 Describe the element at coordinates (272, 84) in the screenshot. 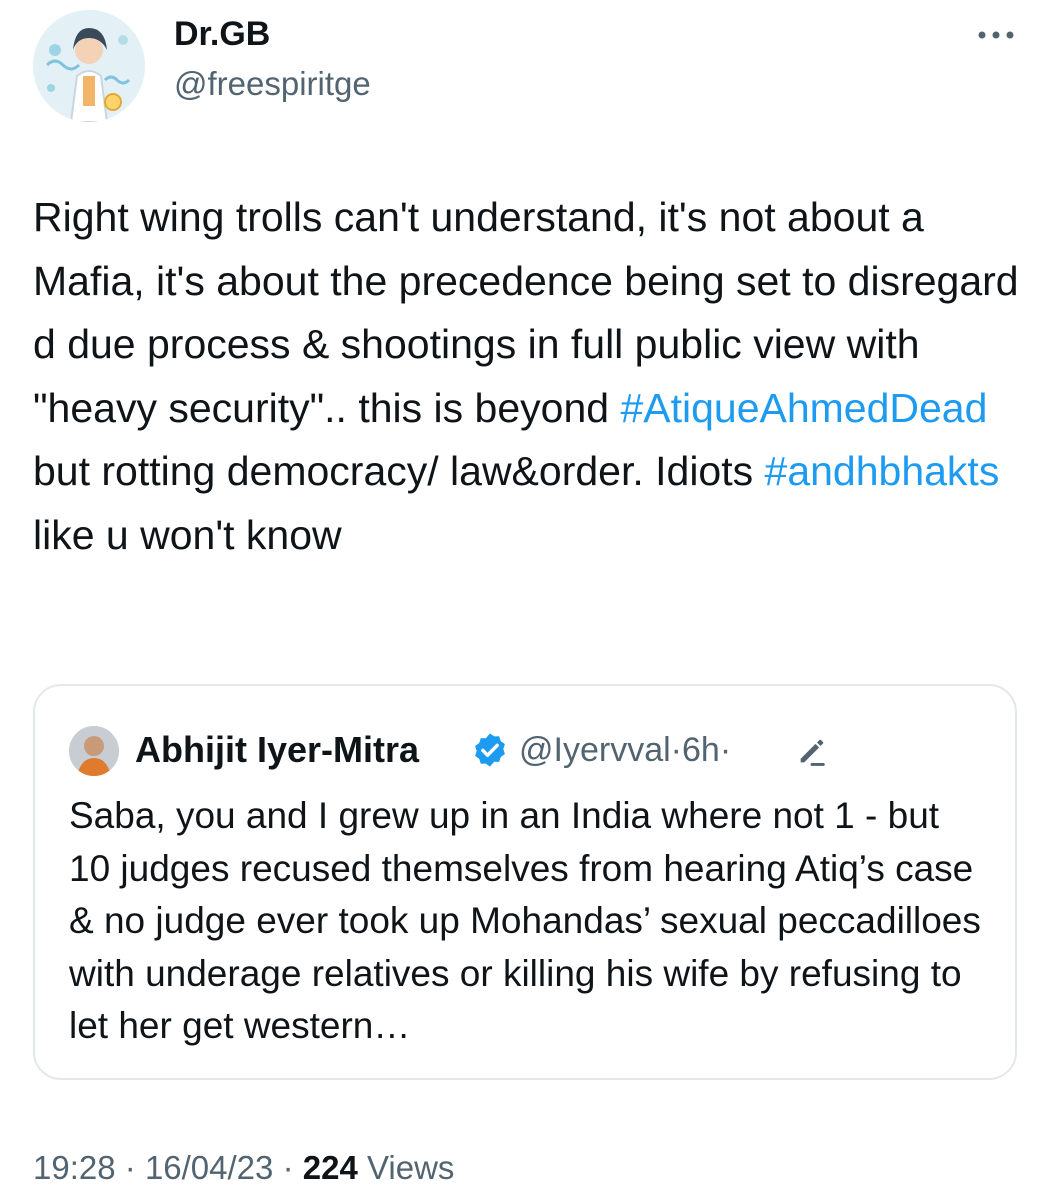

I see `author-handle: @freespiritge` at that location.